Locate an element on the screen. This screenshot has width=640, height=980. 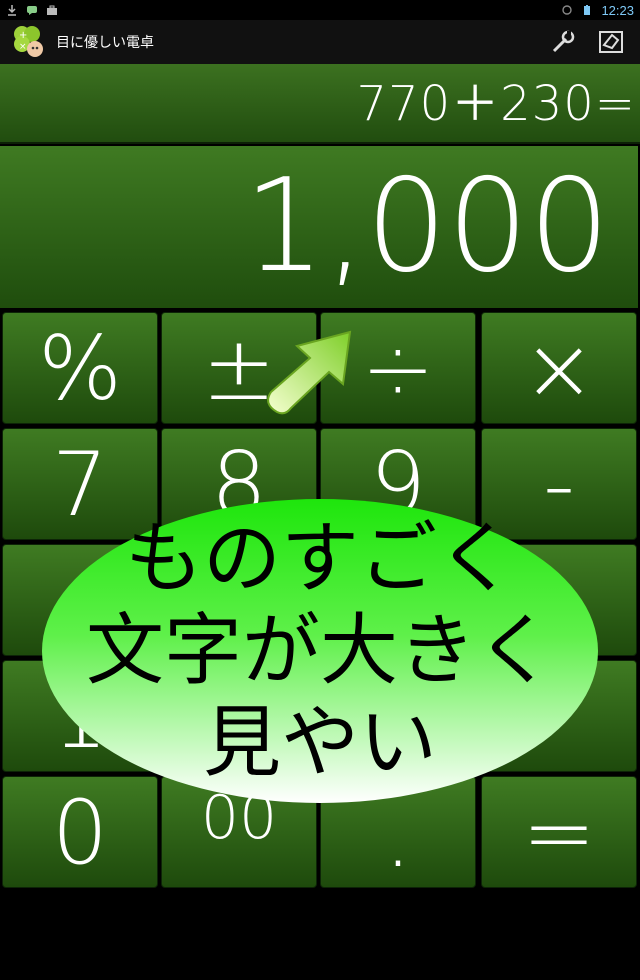
battery-icon is located at coordinates (587, 10).